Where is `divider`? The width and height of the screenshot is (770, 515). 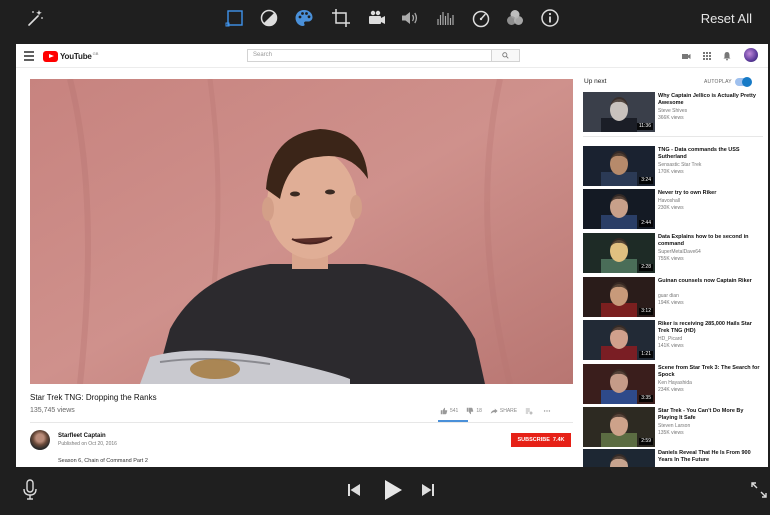 divider is located at coordinates (673, 136).